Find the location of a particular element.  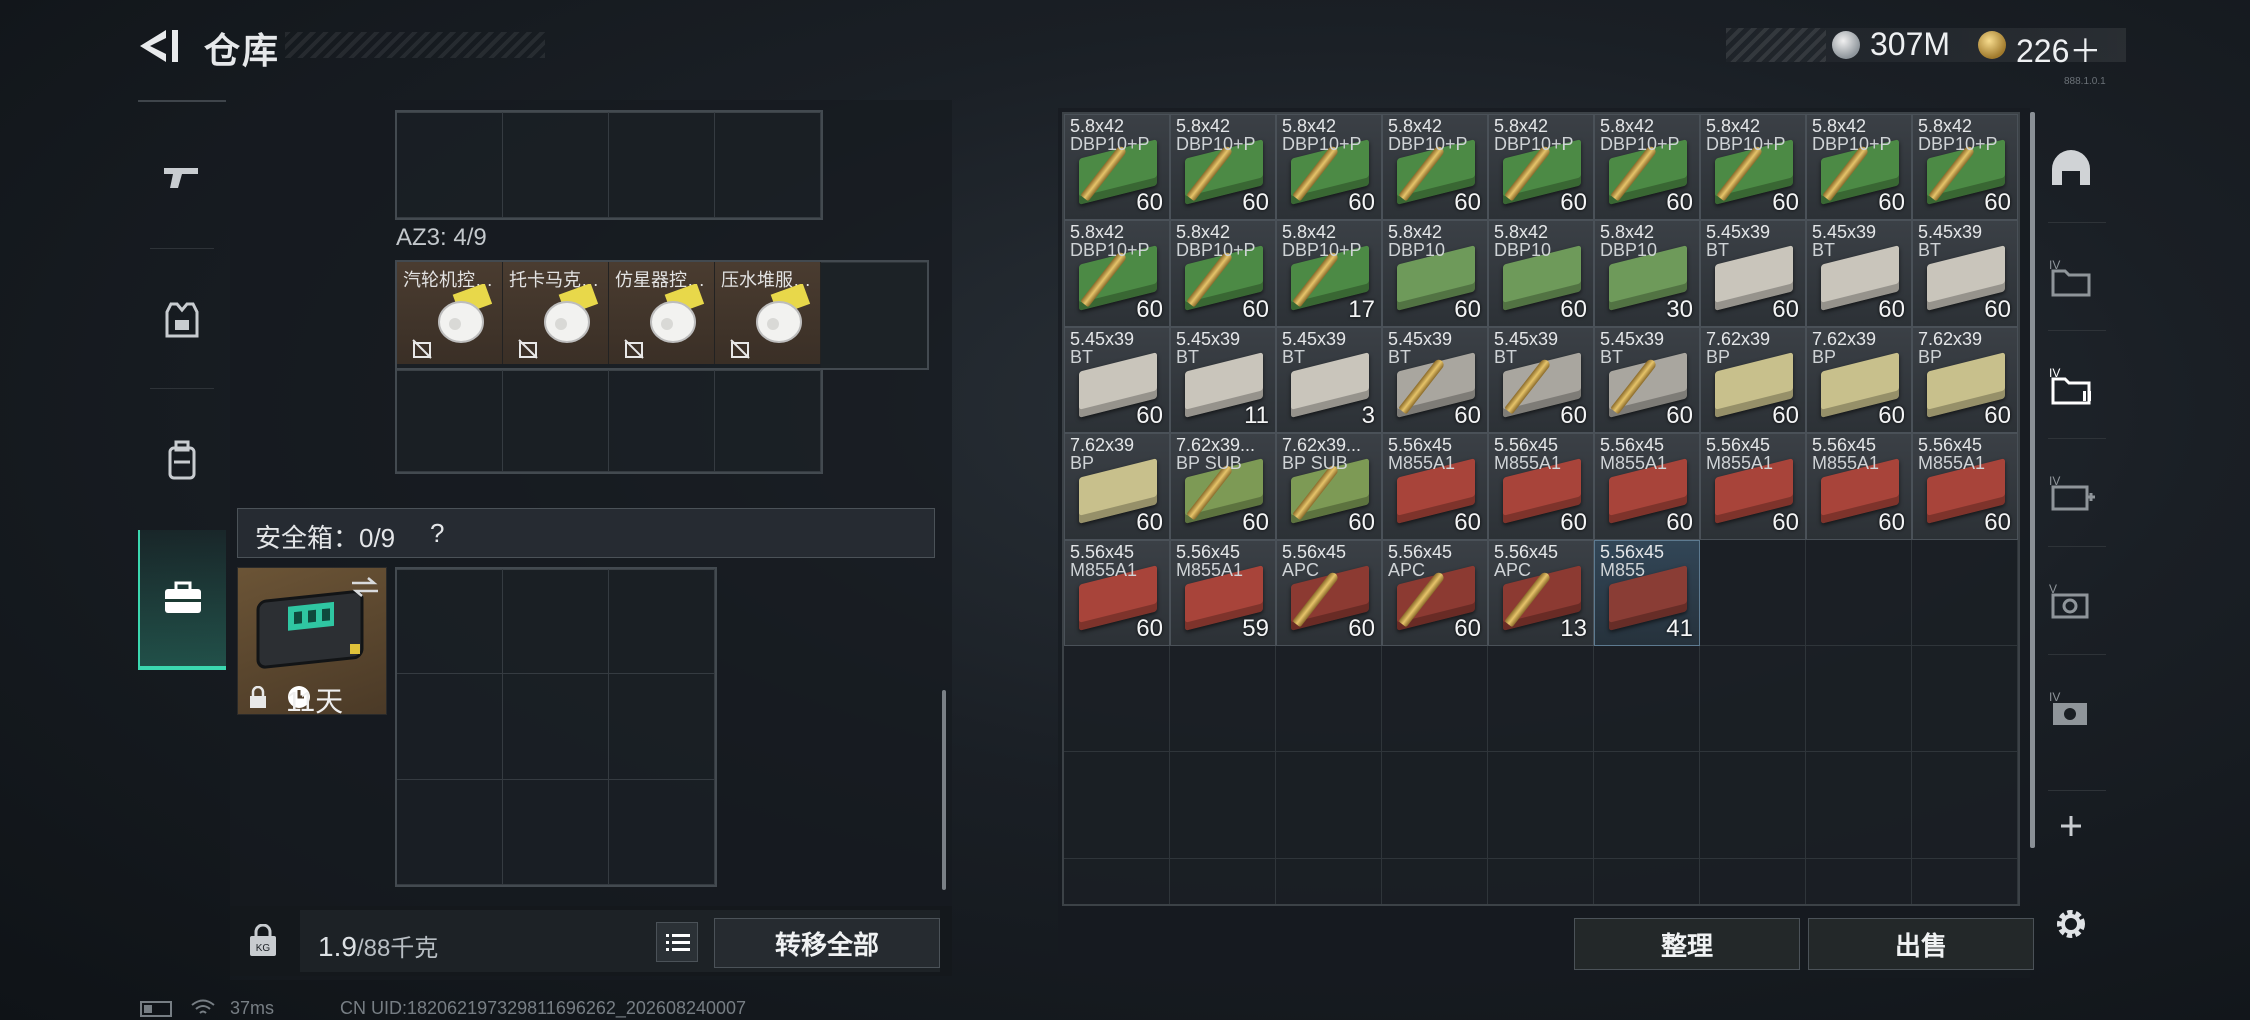

ammo-item: 5.8x42 DBP10 30 is located at coordinates (1647, 273).